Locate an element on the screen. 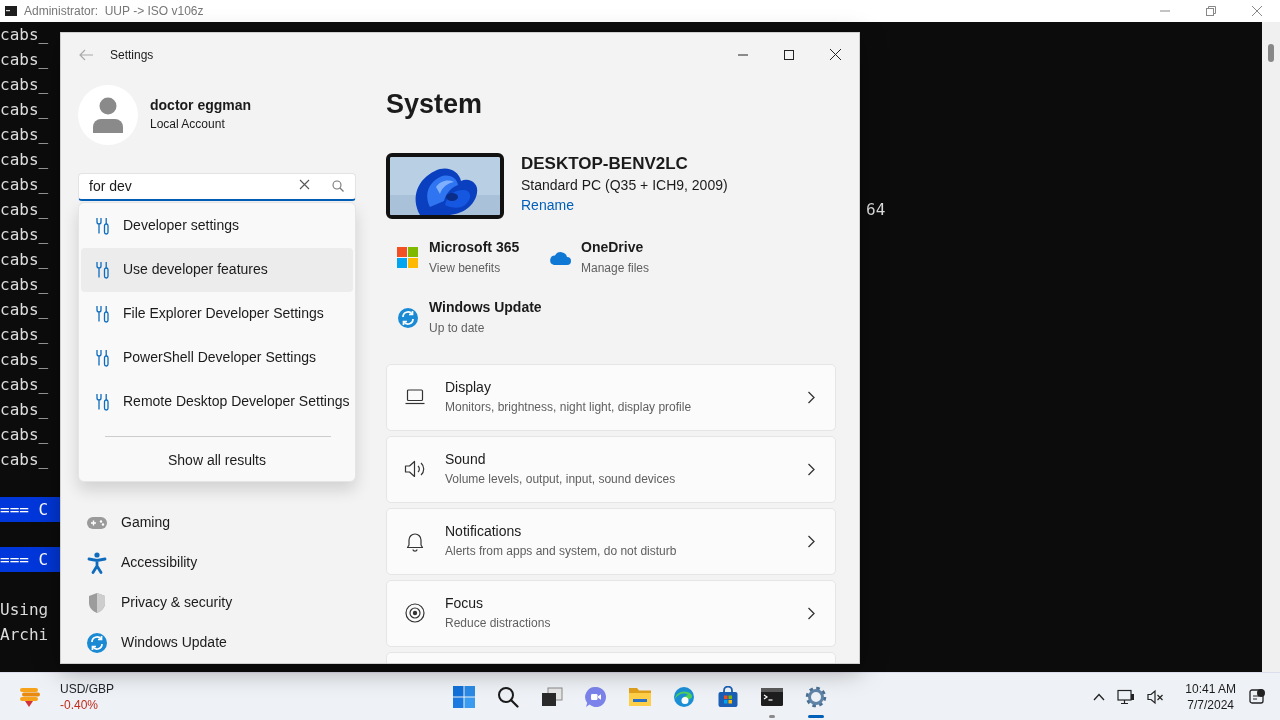  accessibility-icon is located at coordinates (97, 562).